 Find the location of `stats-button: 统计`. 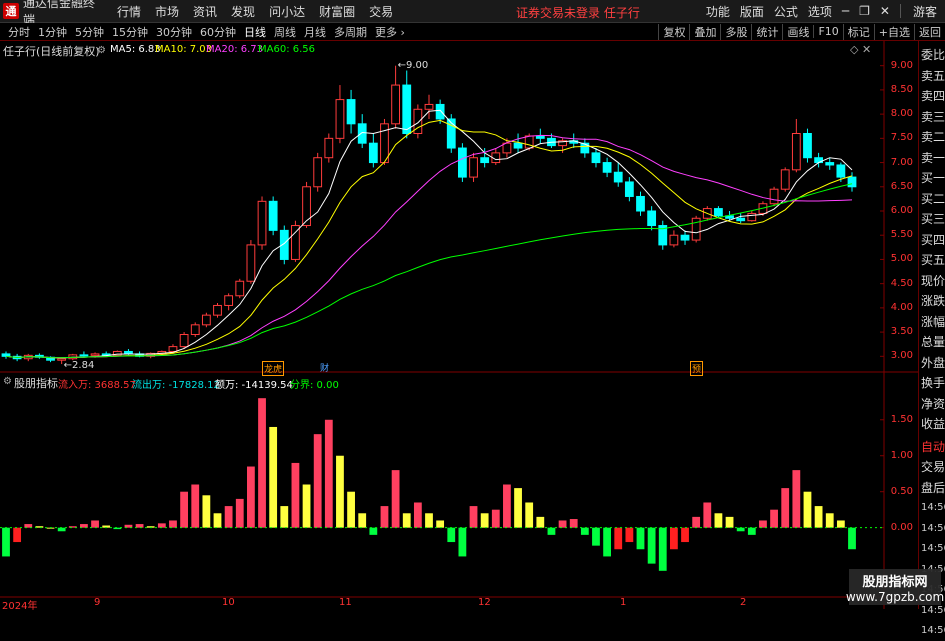

stats-button: 统计 is located at coordinates (766, 31).